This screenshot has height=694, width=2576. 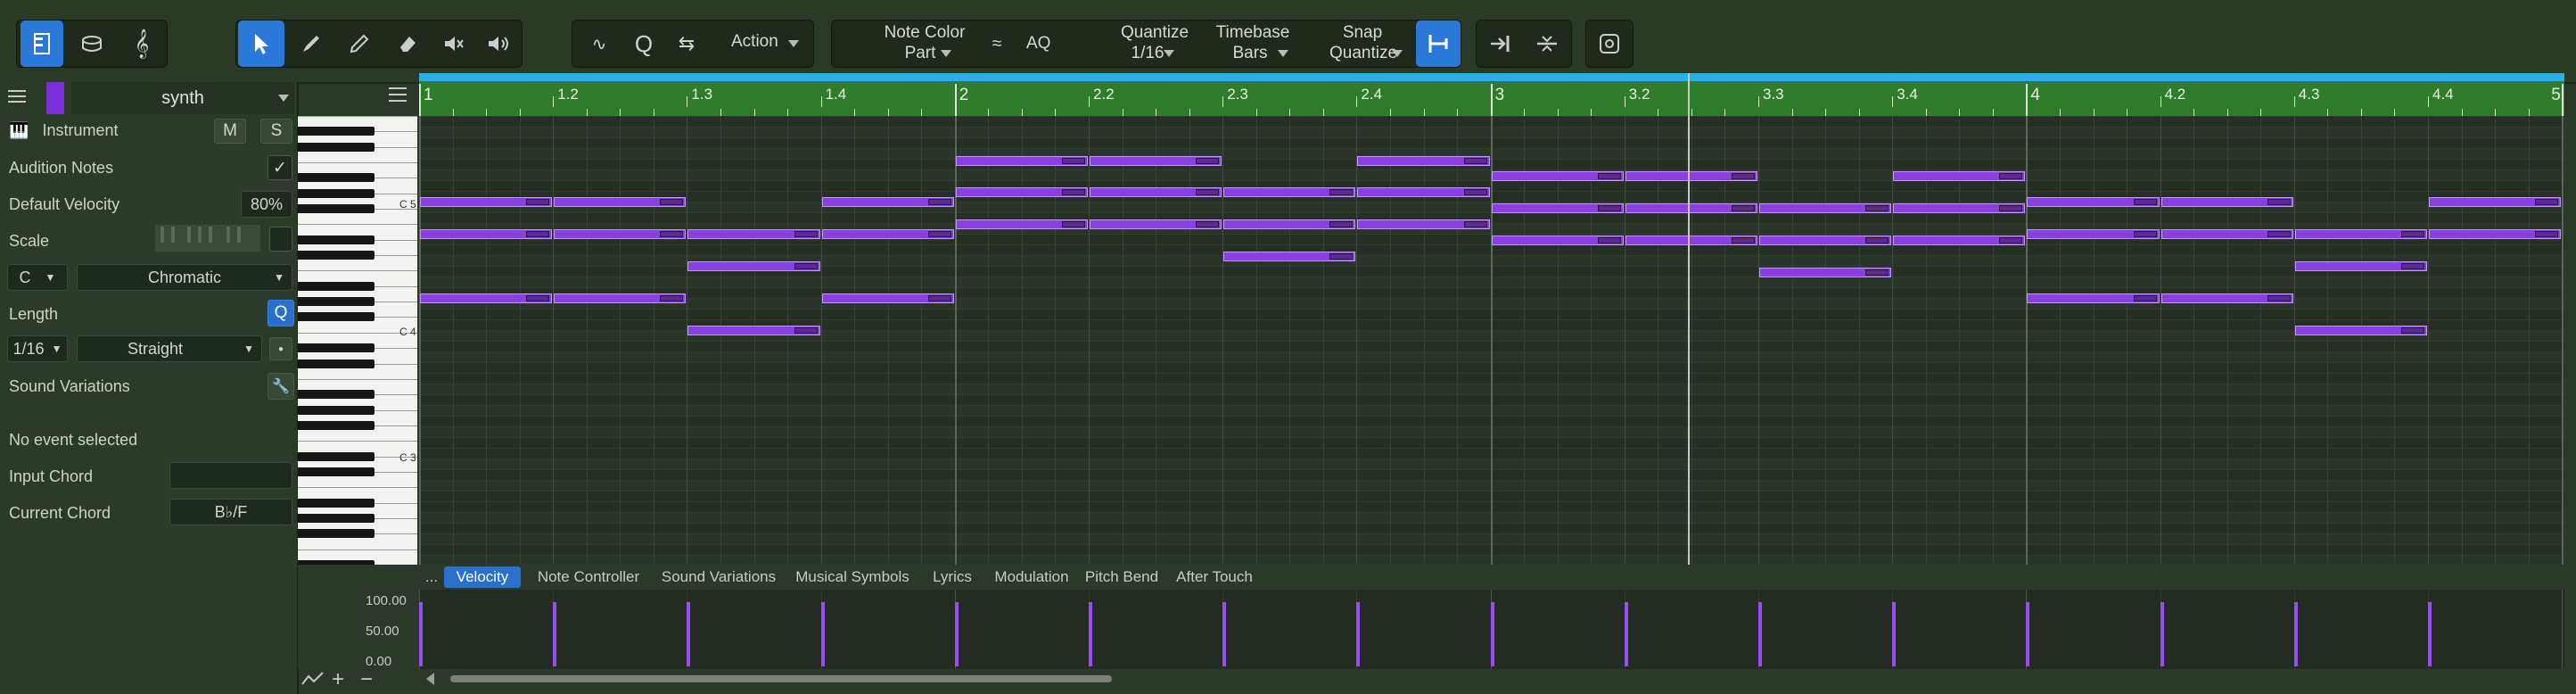 What do you see at coordinates (588, 577) in the screenshot?
I see `lane-tab-note-controller: Note Controller` at bounding box center [588, 577].